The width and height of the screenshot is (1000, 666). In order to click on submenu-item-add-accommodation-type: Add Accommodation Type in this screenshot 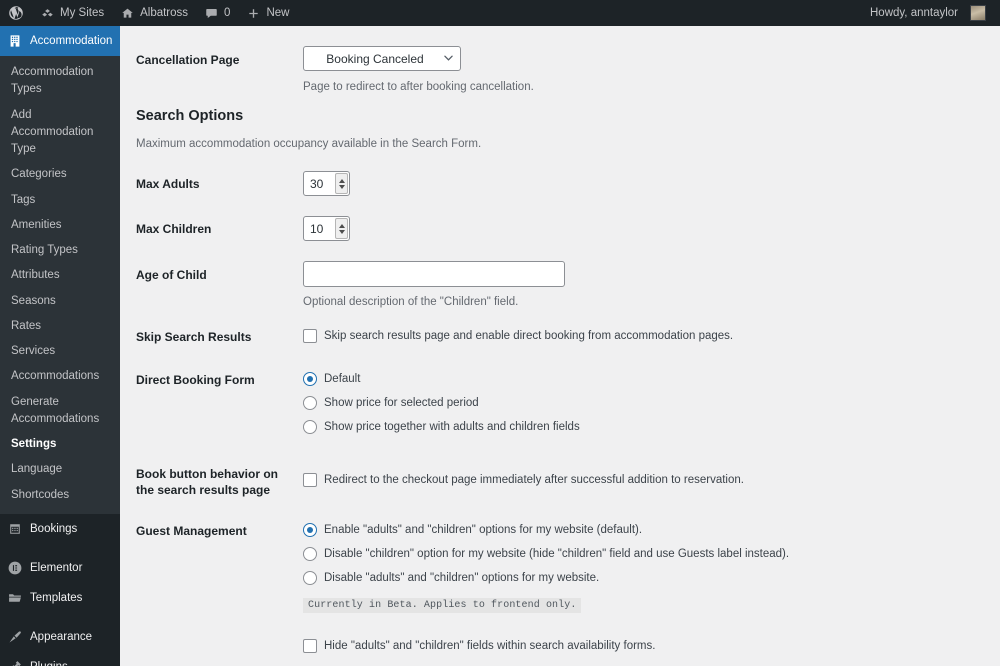, I will do `click(60, 133)`.